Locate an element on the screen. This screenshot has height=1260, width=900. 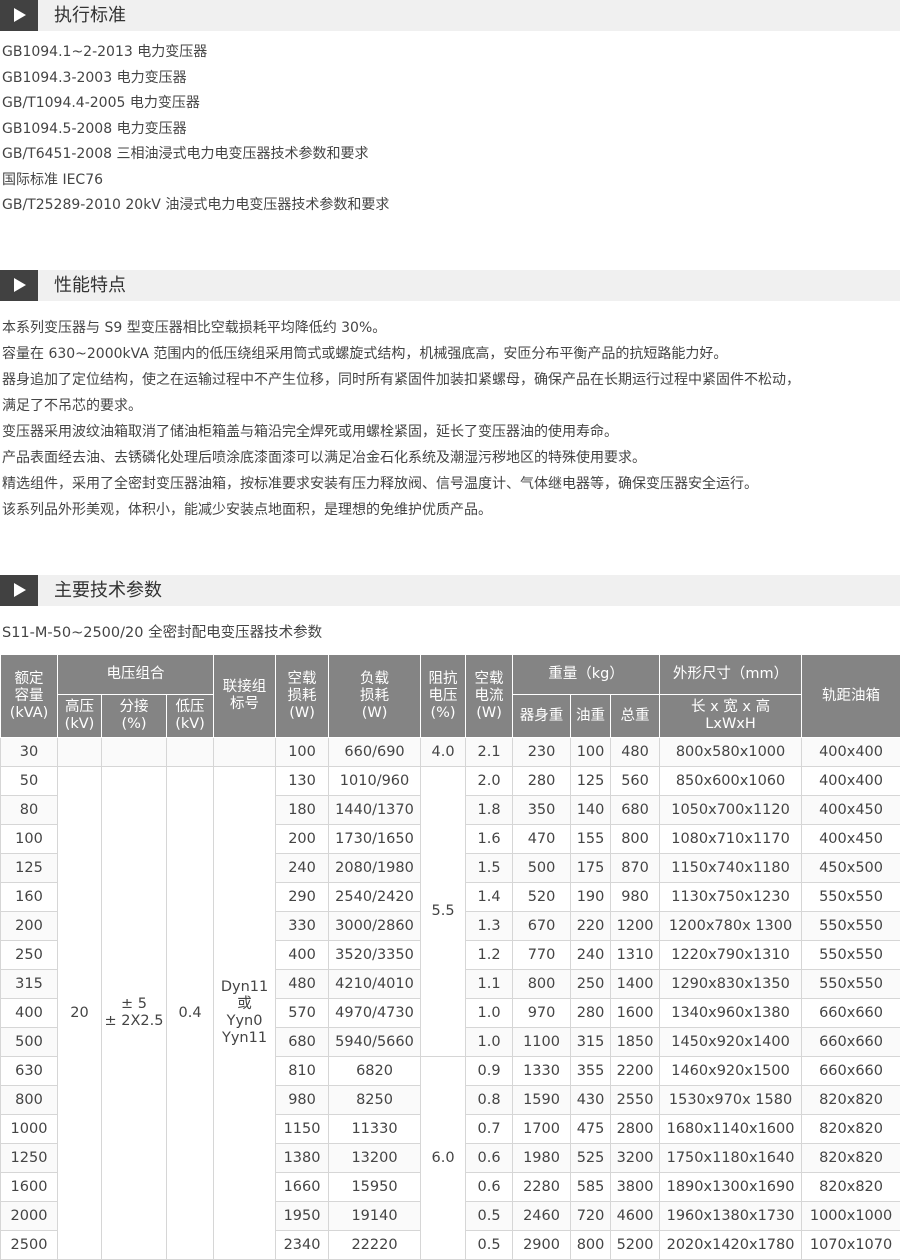
cell-no-load-current: 2.1 is located at coordinates (489, 752).